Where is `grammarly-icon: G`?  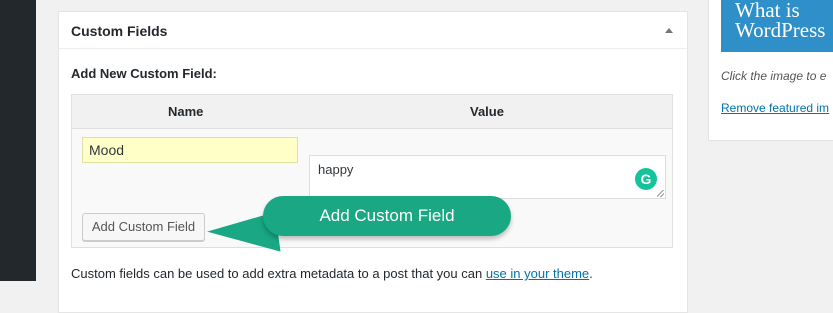
grammarly-icon: G is located at coordinates (646, 179).